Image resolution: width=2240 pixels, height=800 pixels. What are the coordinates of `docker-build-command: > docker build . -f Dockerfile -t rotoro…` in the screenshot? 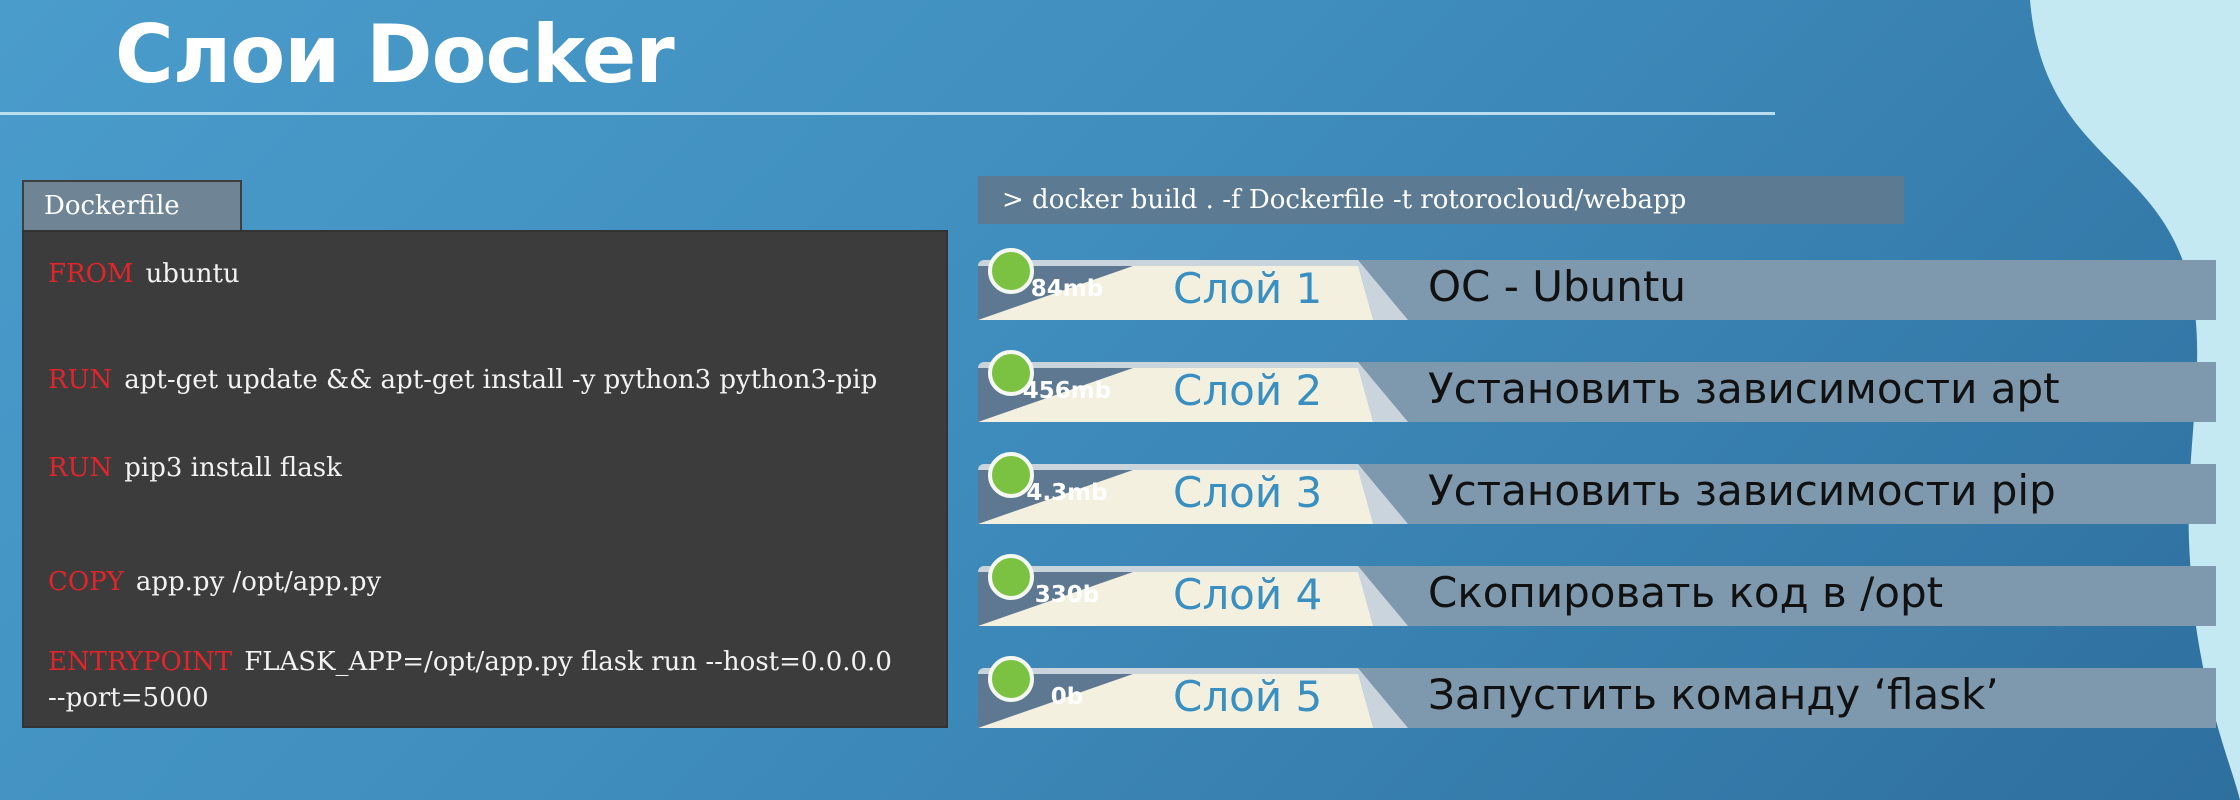 It's located at (1441, 200).